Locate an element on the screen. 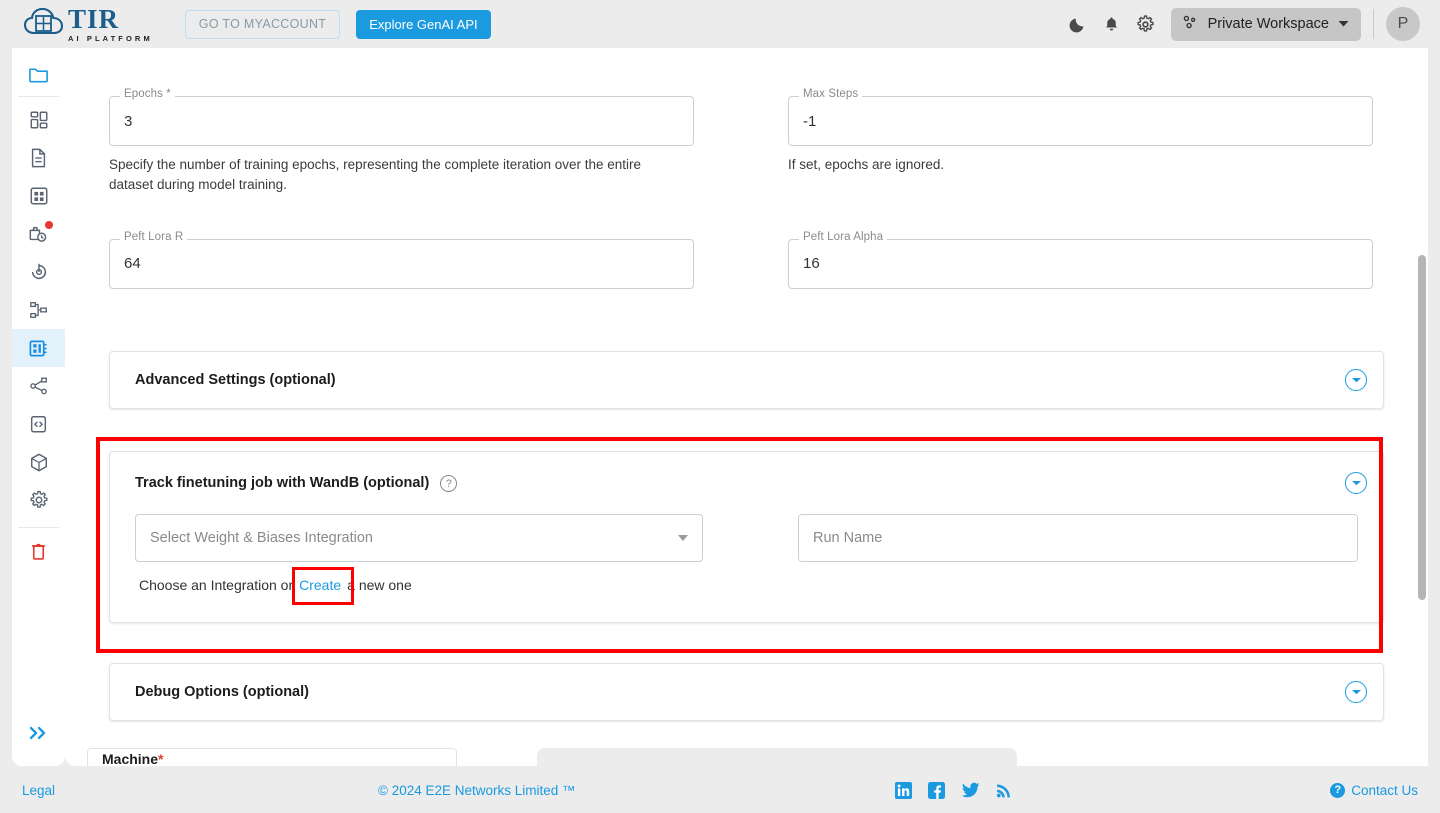 Image resolution: width=1440 pixels, height=813 pixels. explore-genai-api-button: Explore GenAI API is located at coordinates (423, 24).